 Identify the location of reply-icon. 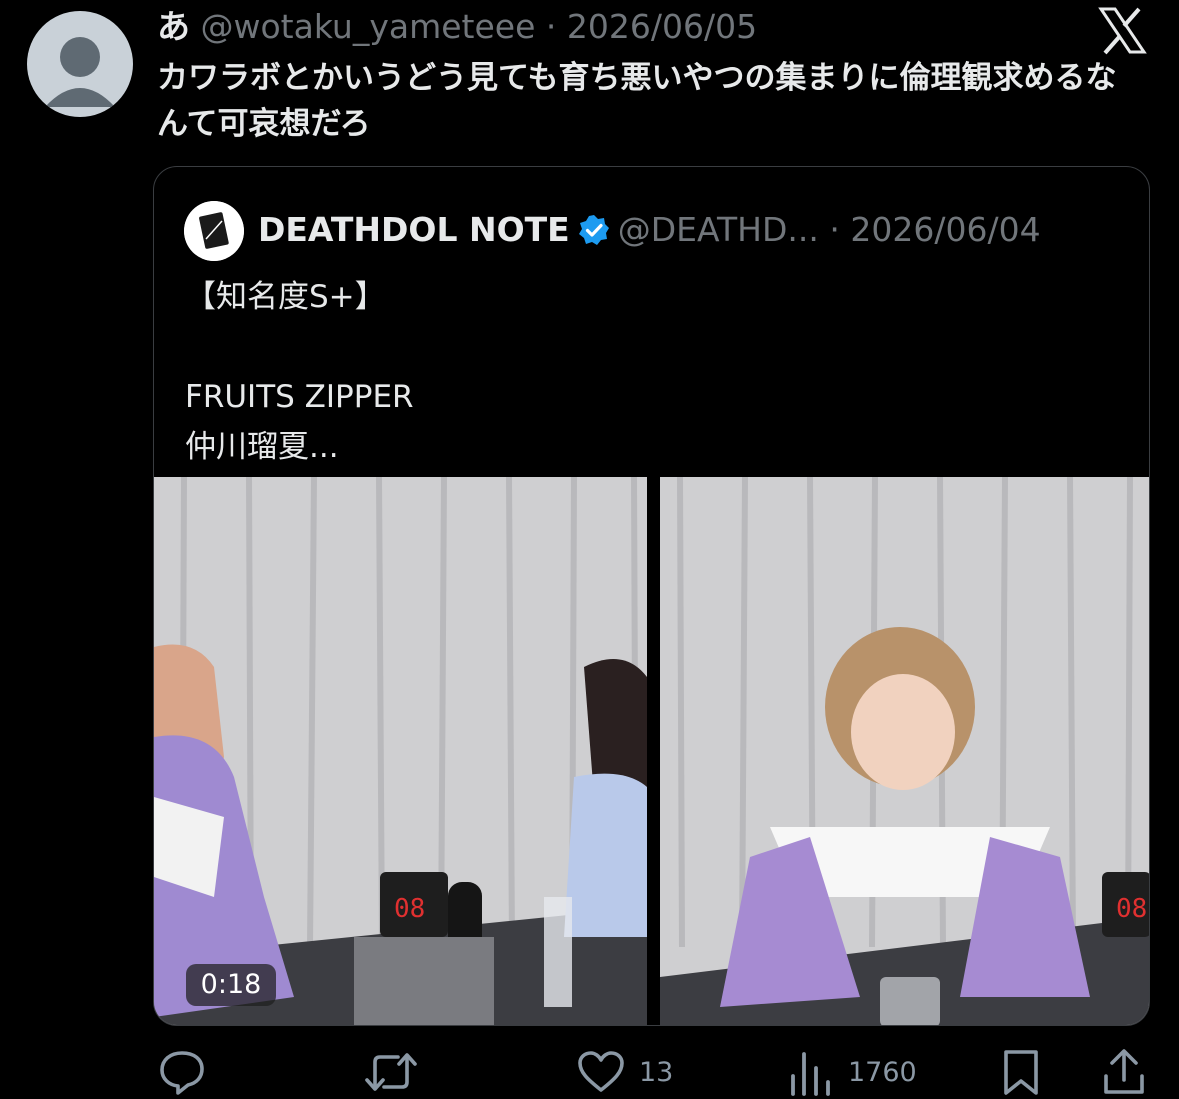
(182, 1073).